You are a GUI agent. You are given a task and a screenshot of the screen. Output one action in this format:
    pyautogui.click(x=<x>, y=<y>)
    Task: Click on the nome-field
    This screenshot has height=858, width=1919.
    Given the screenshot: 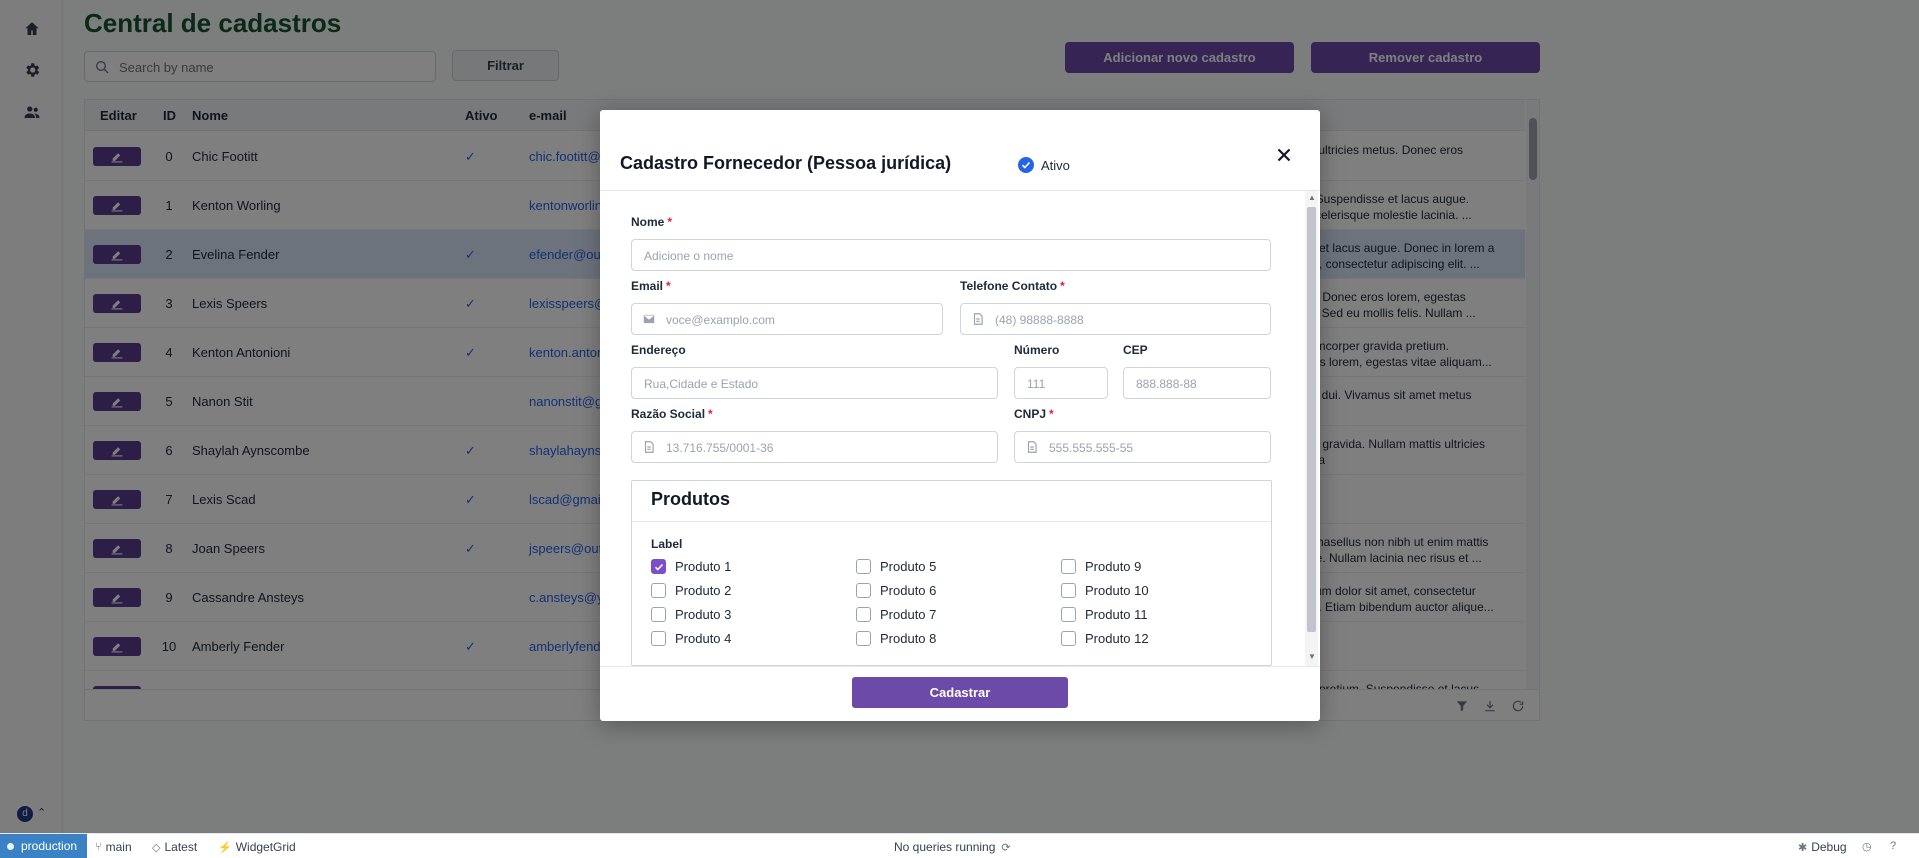 What is the action you would take?
    pyautogui.click(x=951, y=255)
    